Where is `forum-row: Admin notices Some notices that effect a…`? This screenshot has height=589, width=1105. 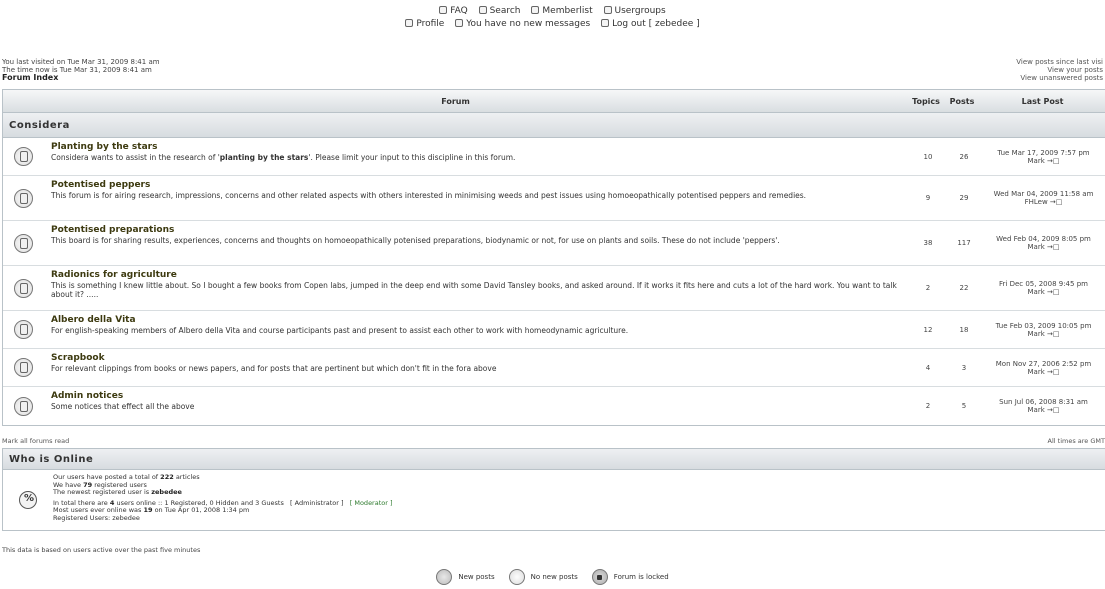
forum-row: Admin notices Some notices that effect a… is located at coordinates (554, 406).